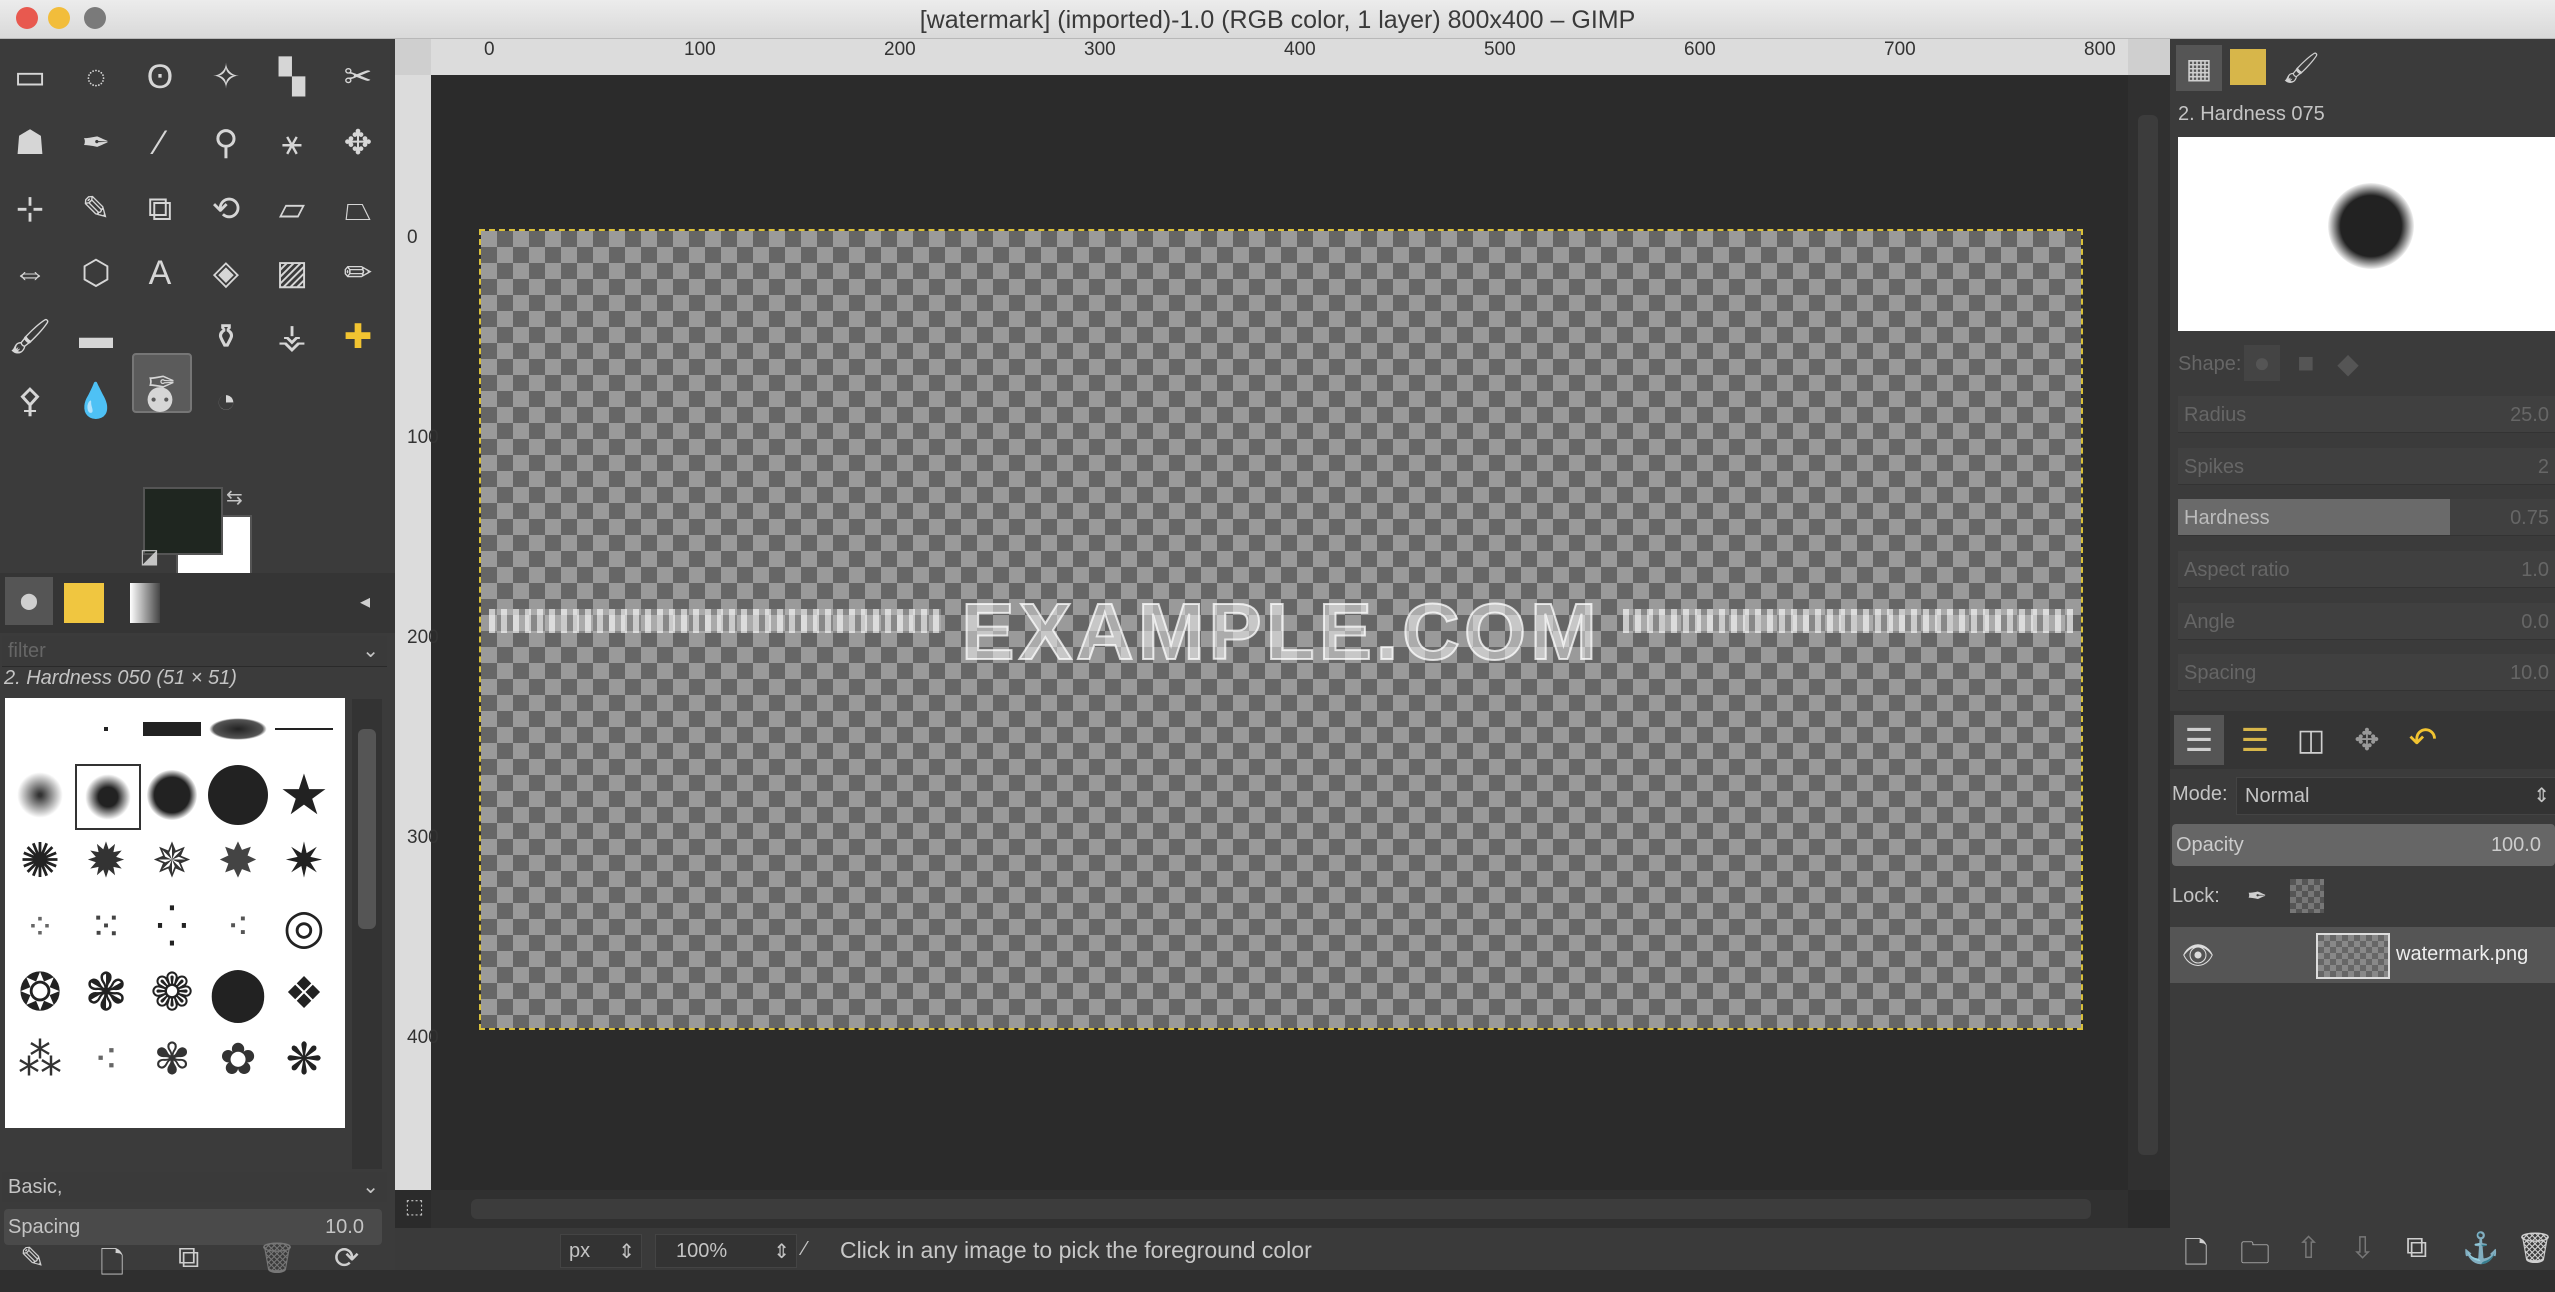 This screenshot has width=2555, height=1292. Describe the element at coordinates (194, 1187) in the screenshot. I see `brush-tag-select: Basic, ⌄` at that location.